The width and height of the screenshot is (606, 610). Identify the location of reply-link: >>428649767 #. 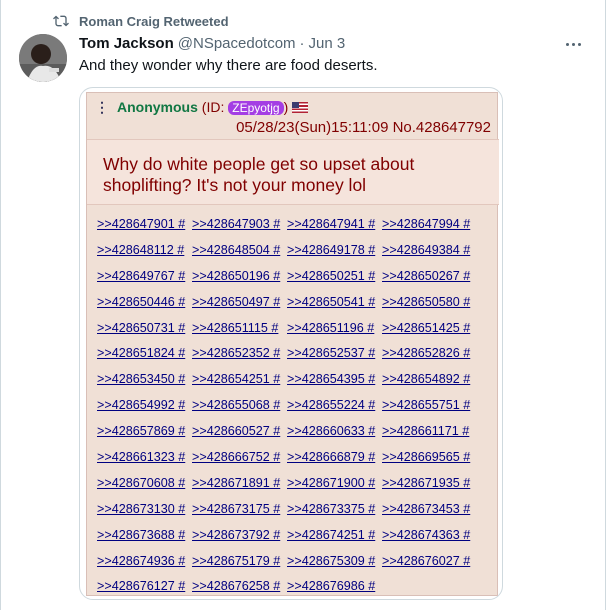
(144, 277).